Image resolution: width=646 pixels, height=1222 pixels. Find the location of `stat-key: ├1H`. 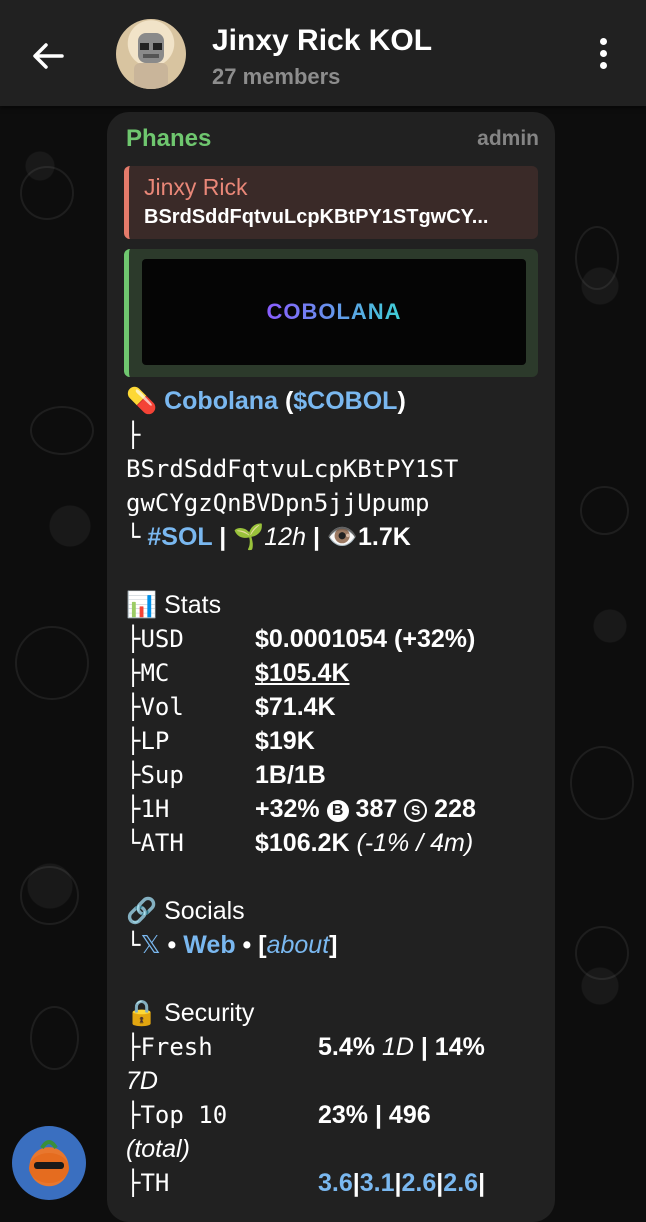

stat-key: ├1H is located at coordinates (148, 809).